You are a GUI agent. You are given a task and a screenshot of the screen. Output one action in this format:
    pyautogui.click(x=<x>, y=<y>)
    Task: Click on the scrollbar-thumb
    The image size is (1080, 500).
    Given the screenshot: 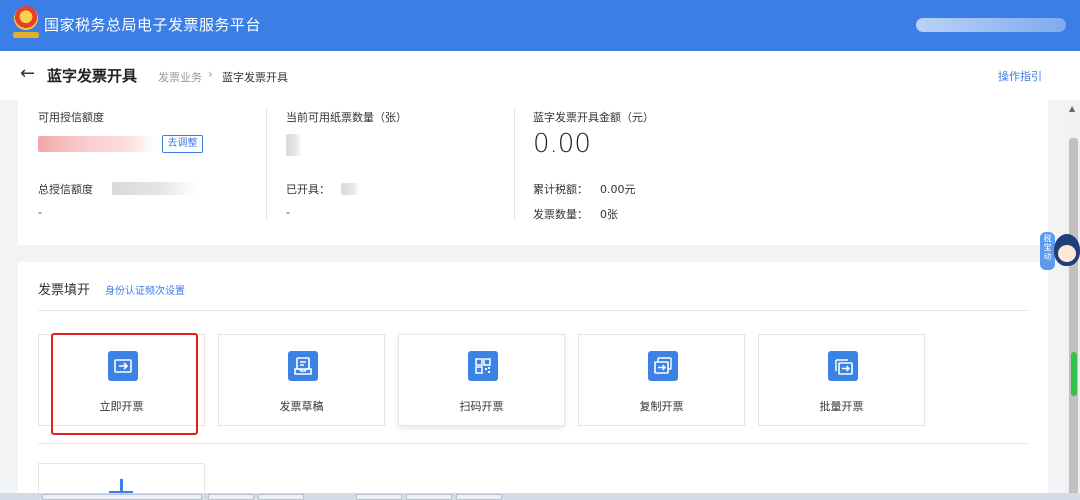 What is the action you would take?
    pyautogui.click(x=1073, y=318)
    